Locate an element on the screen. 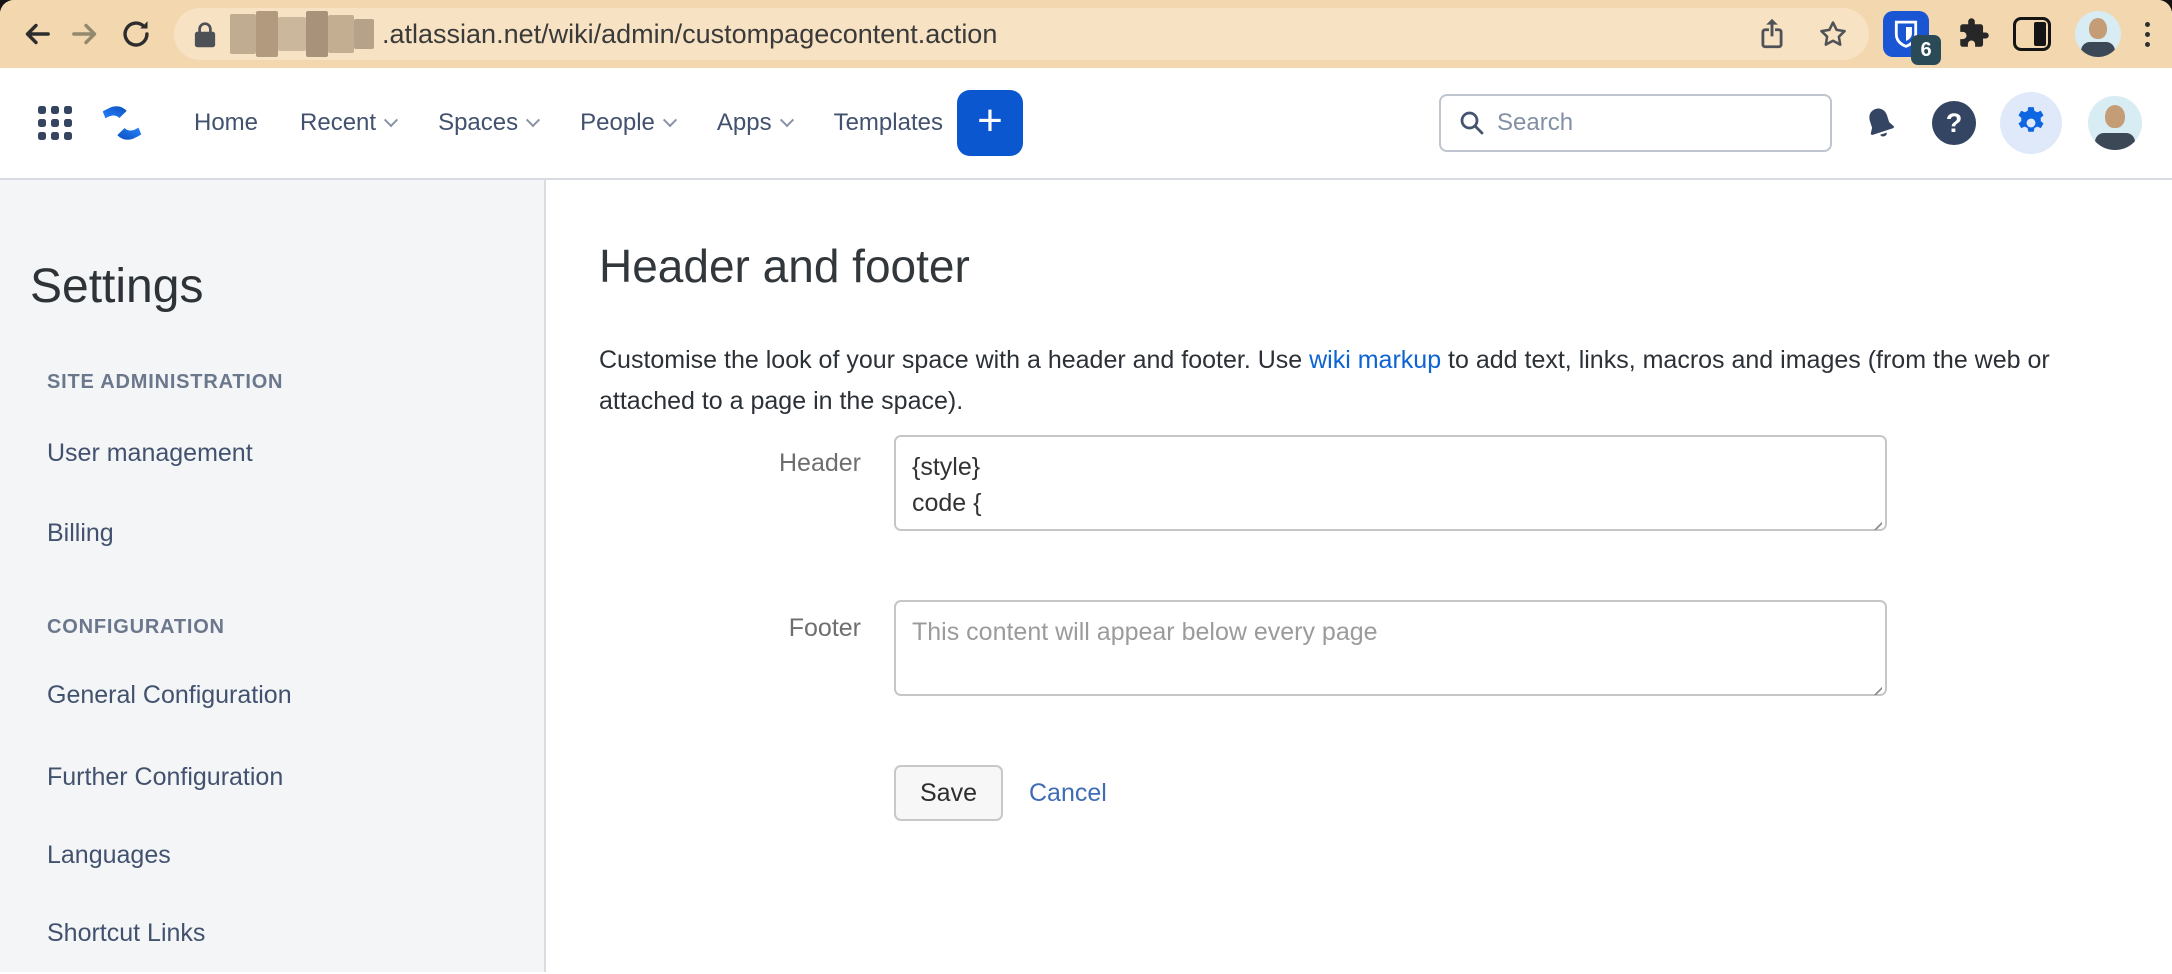 This screenshot has width=2172, height=974. nav-item-recent: Recent is located at coordinates (349, 123).